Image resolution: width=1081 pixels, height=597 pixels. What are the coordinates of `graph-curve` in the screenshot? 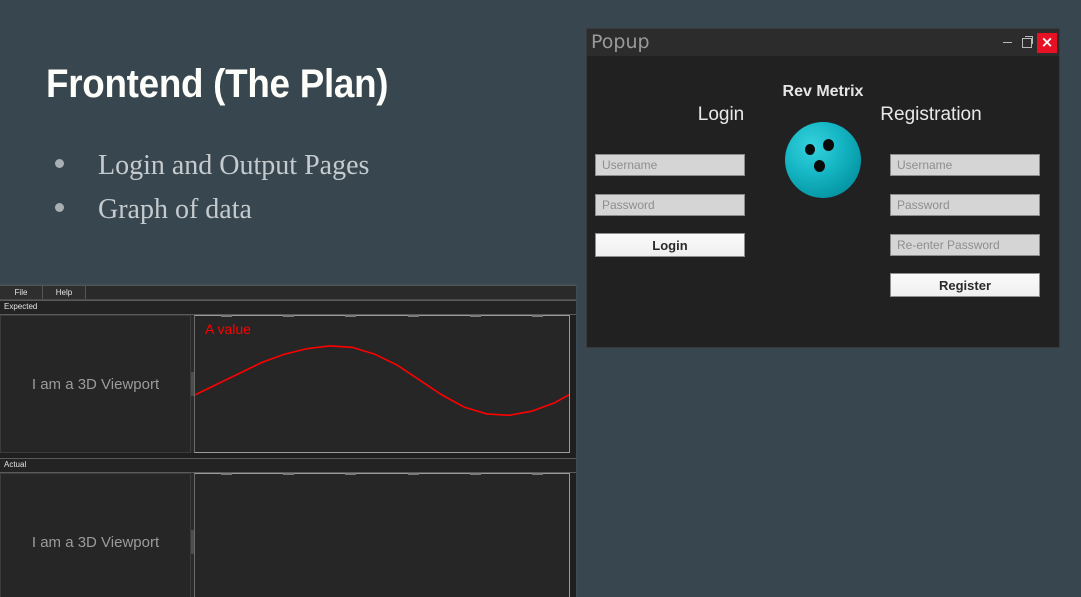 It's located at (382, 384).